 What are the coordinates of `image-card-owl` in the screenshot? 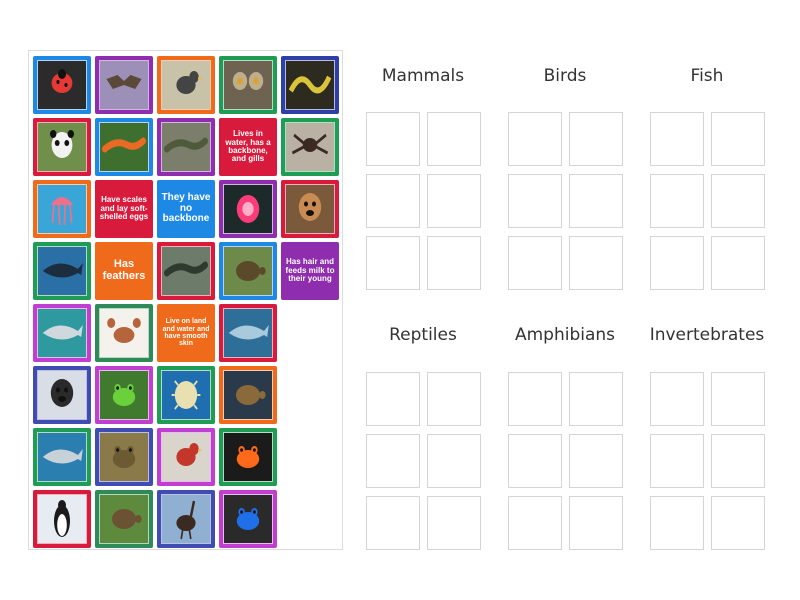 It's located at (248, 85).